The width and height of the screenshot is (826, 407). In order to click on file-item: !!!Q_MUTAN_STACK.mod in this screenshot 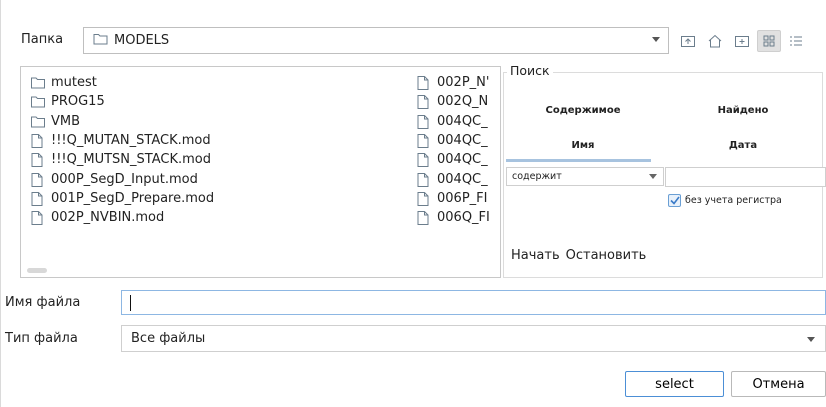, I will do `click(122, 140)`.